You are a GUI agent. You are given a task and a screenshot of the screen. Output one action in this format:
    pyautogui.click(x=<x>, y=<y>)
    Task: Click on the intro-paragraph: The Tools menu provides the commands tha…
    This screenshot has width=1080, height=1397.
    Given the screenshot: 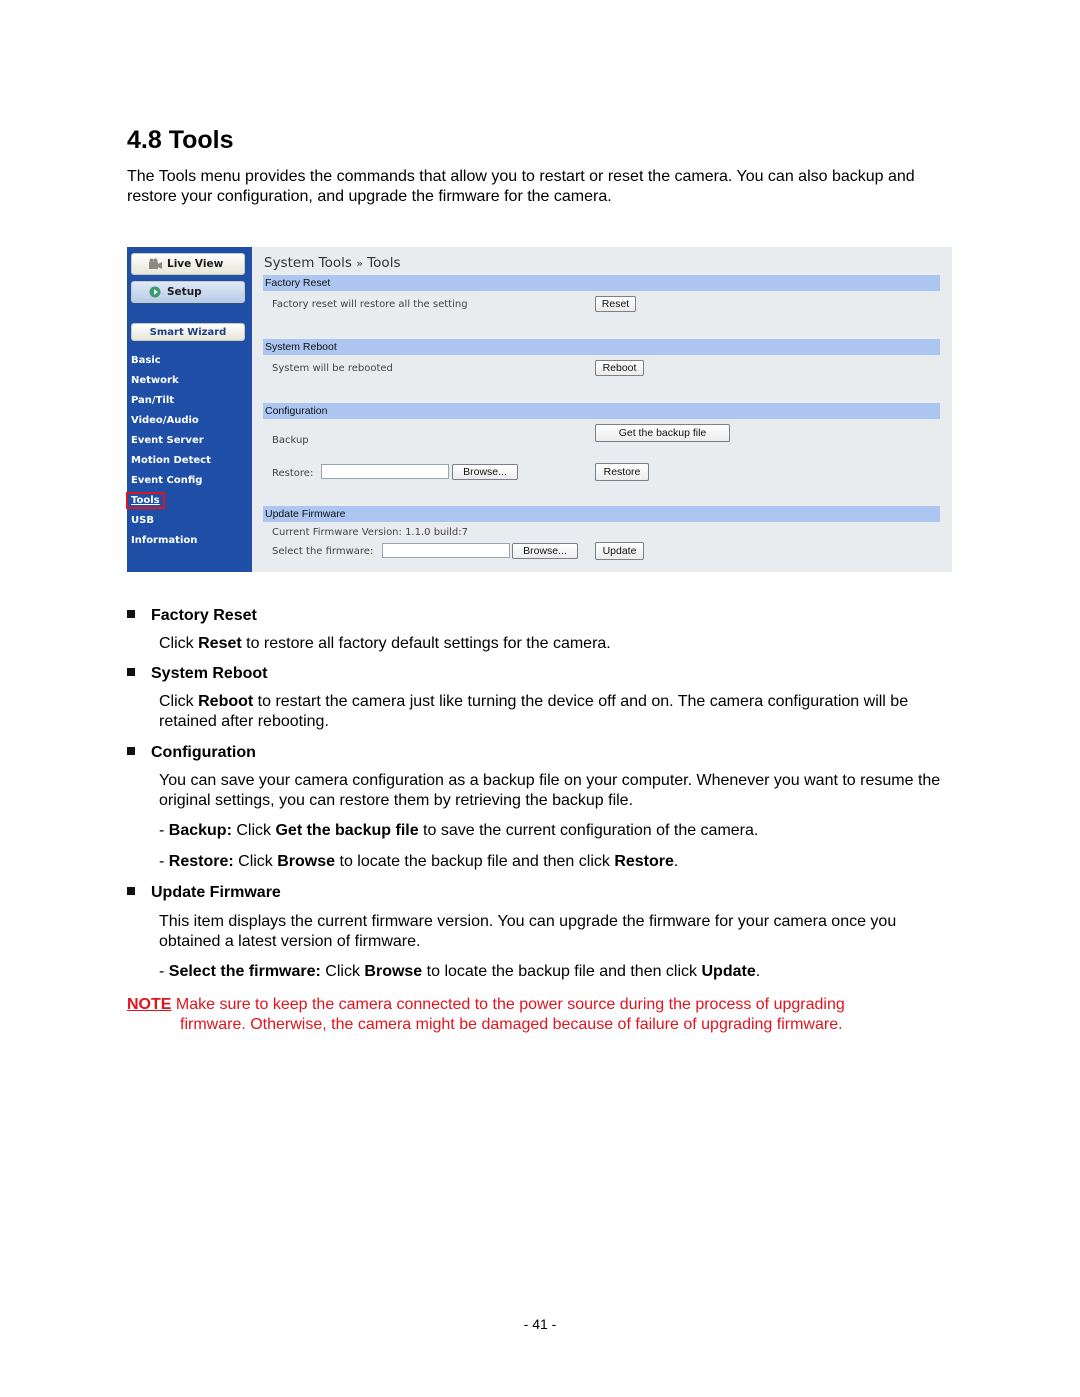 What is the action you would take?
    pyautogui.click(x=521, y=186)
    